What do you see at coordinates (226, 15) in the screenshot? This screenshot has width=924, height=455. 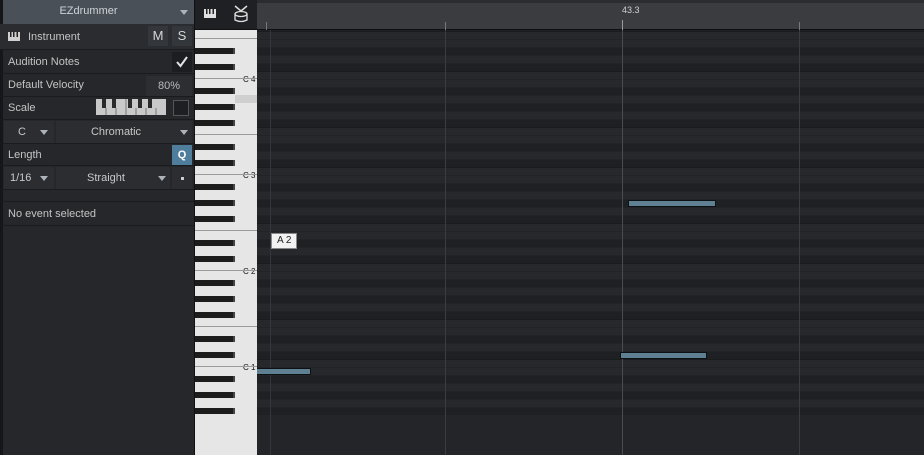 I see `piano-toolbar` at bounding box center [226, 15].